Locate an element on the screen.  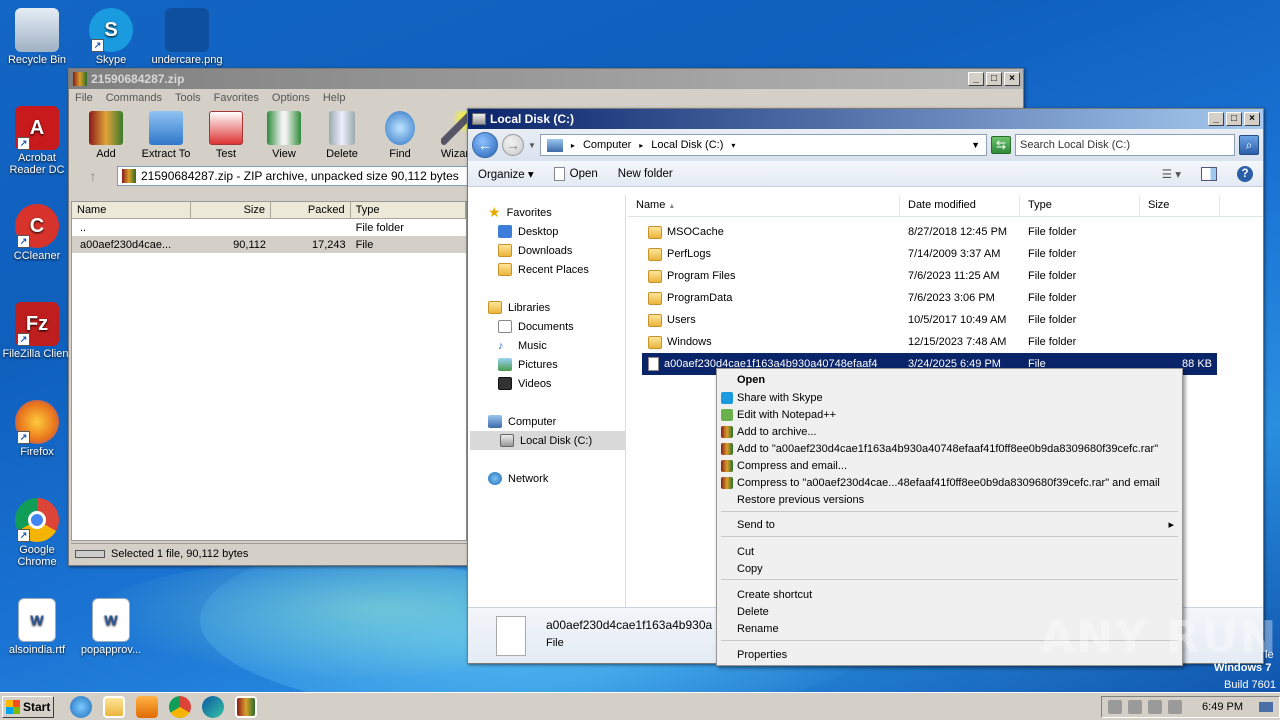
nav-music: ♪ Music is located at coordinates (561, 345).